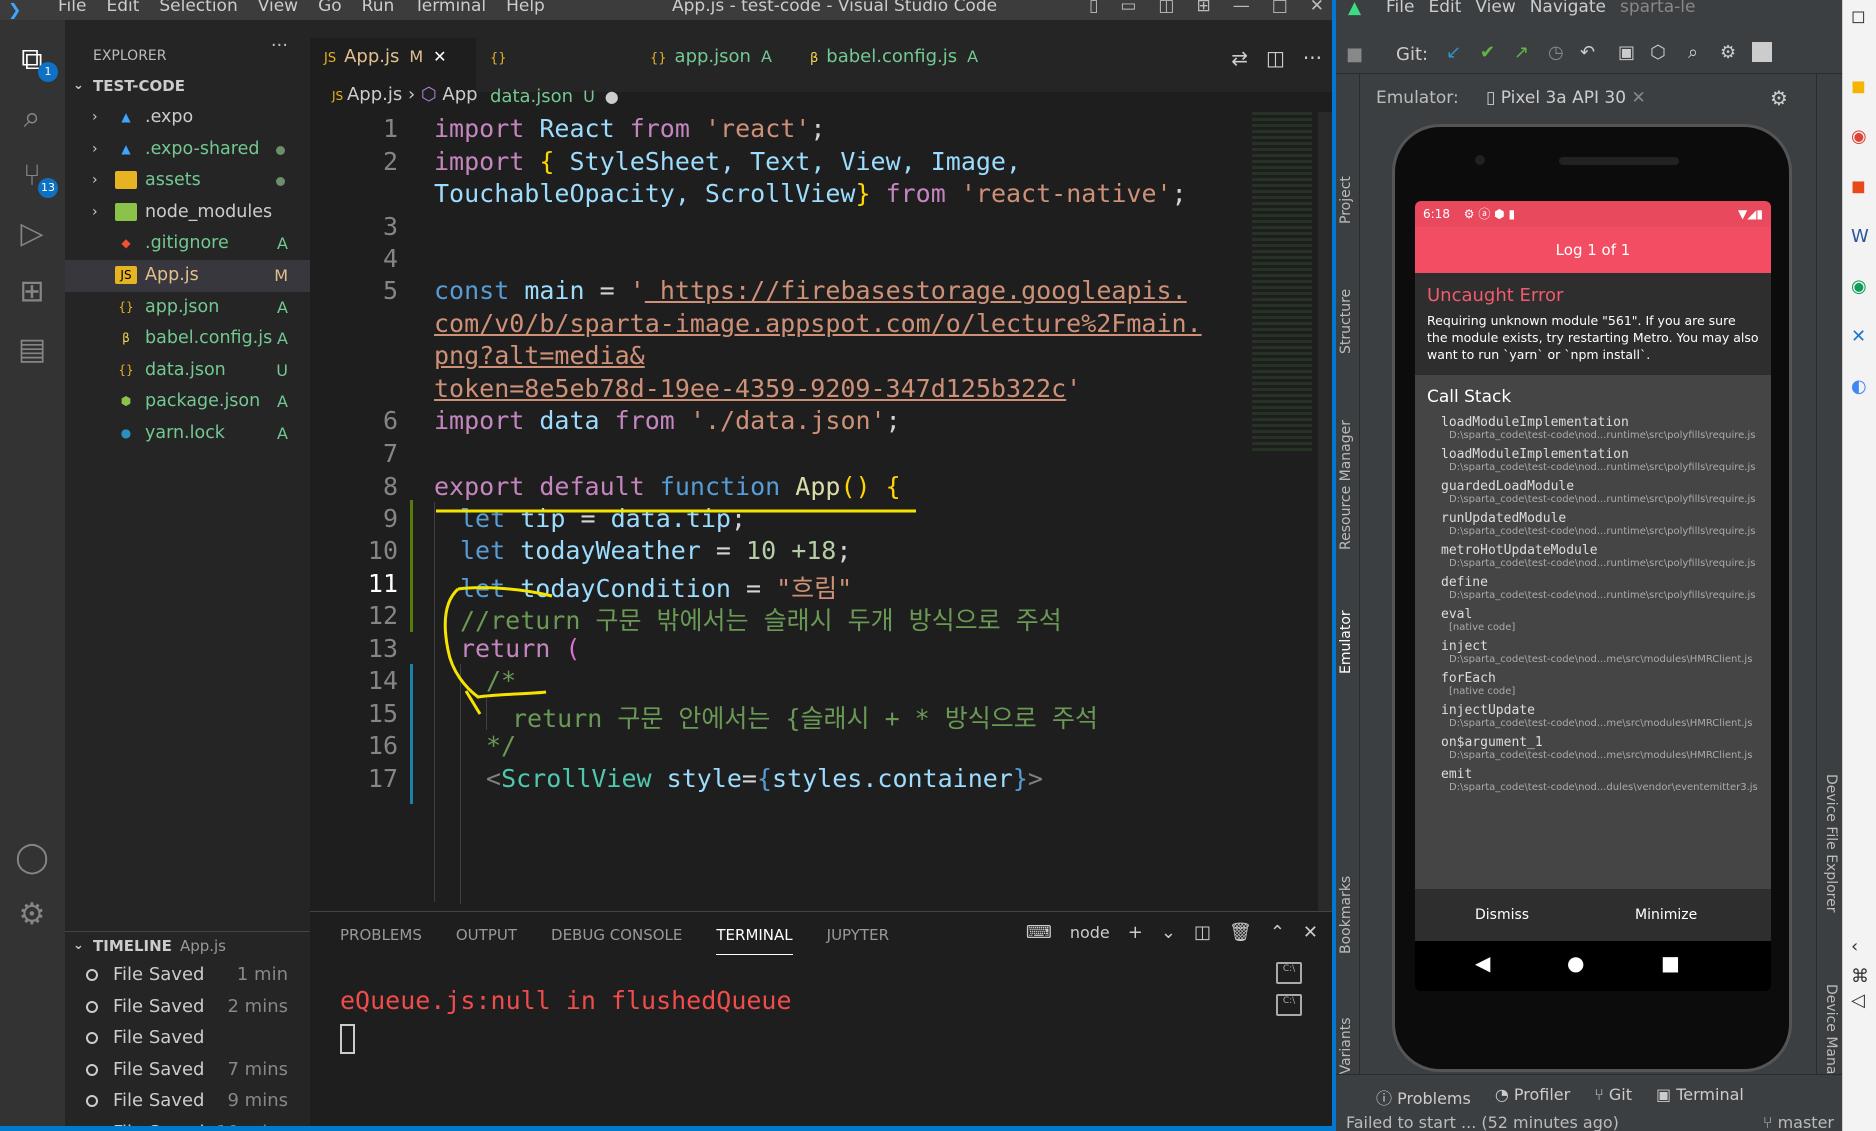  What do you see at coordinates (1860, 976) in the screenshot?
I see `network-icon: ⌘` at bounding box center [1860, 976].